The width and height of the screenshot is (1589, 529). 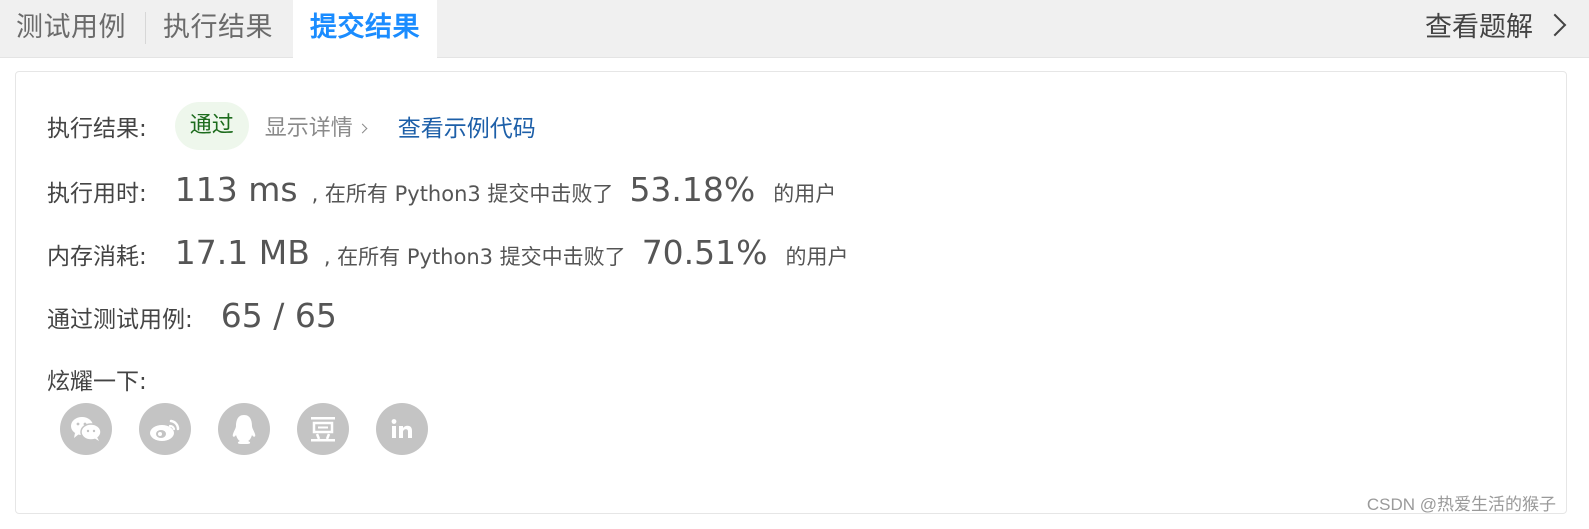 I want to click on memory-percent: 70.51%, so click(x=704, y=252).